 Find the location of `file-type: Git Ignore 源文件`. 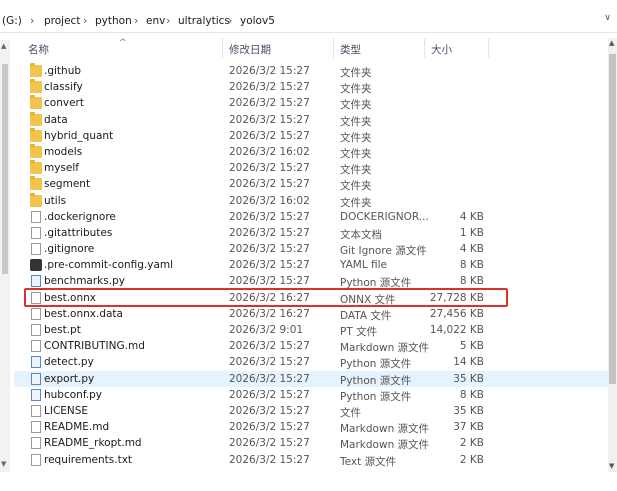

file-type: Git Ignore 源文件 is located at coordinates (383, 251).